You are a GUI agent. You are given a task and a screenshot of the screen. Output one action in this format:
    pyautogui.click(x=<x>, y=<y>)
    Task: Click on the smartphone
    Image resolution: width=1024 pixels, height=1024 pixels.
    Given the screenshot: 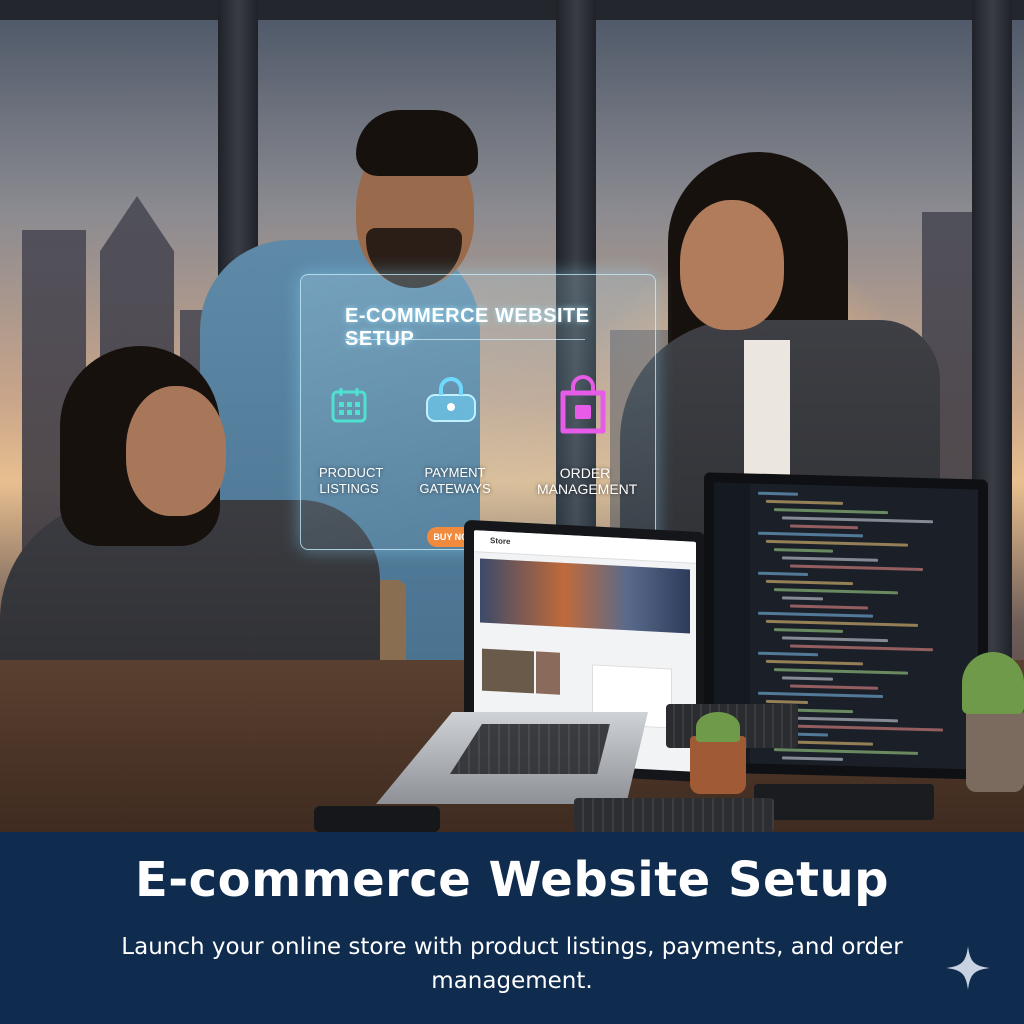 What is the action you would take?
    pyautogui.click(x=377, y=819)
    